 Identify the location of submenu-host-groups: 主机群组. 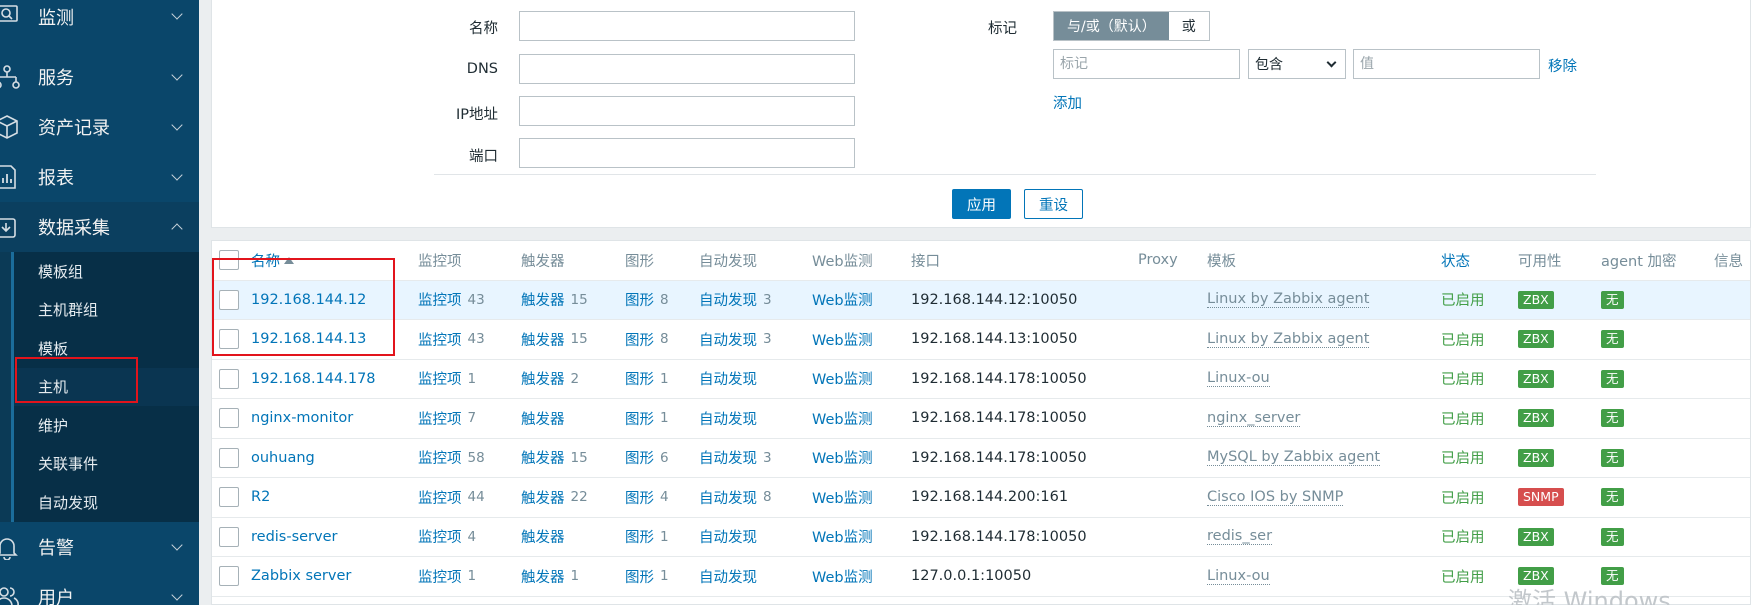
(106, 310).